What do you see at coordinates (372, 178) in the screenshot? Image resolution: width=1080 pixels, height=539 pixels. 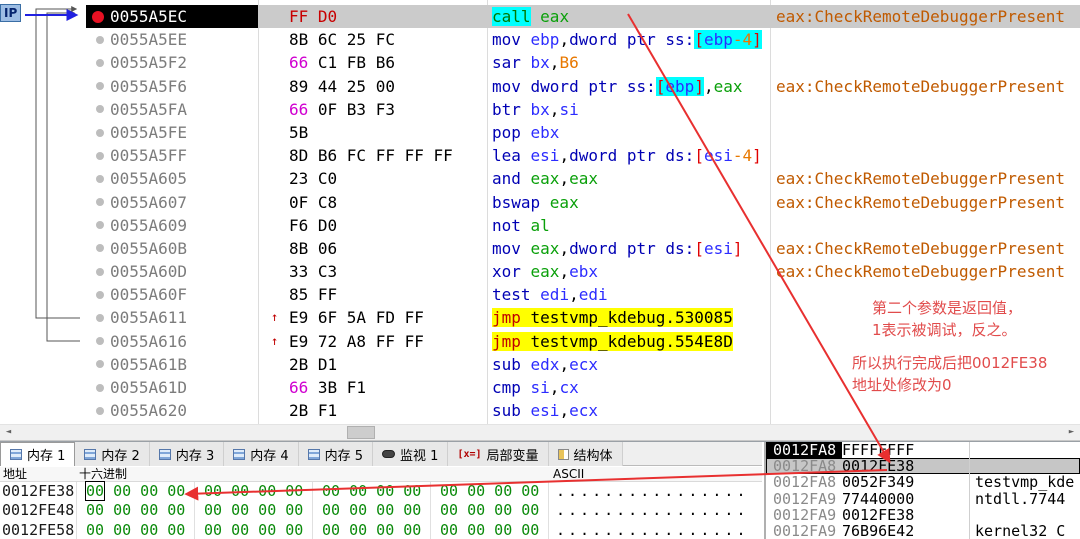 I see `instruction-bytes: 23 C0` at bounding box center [372, 178].